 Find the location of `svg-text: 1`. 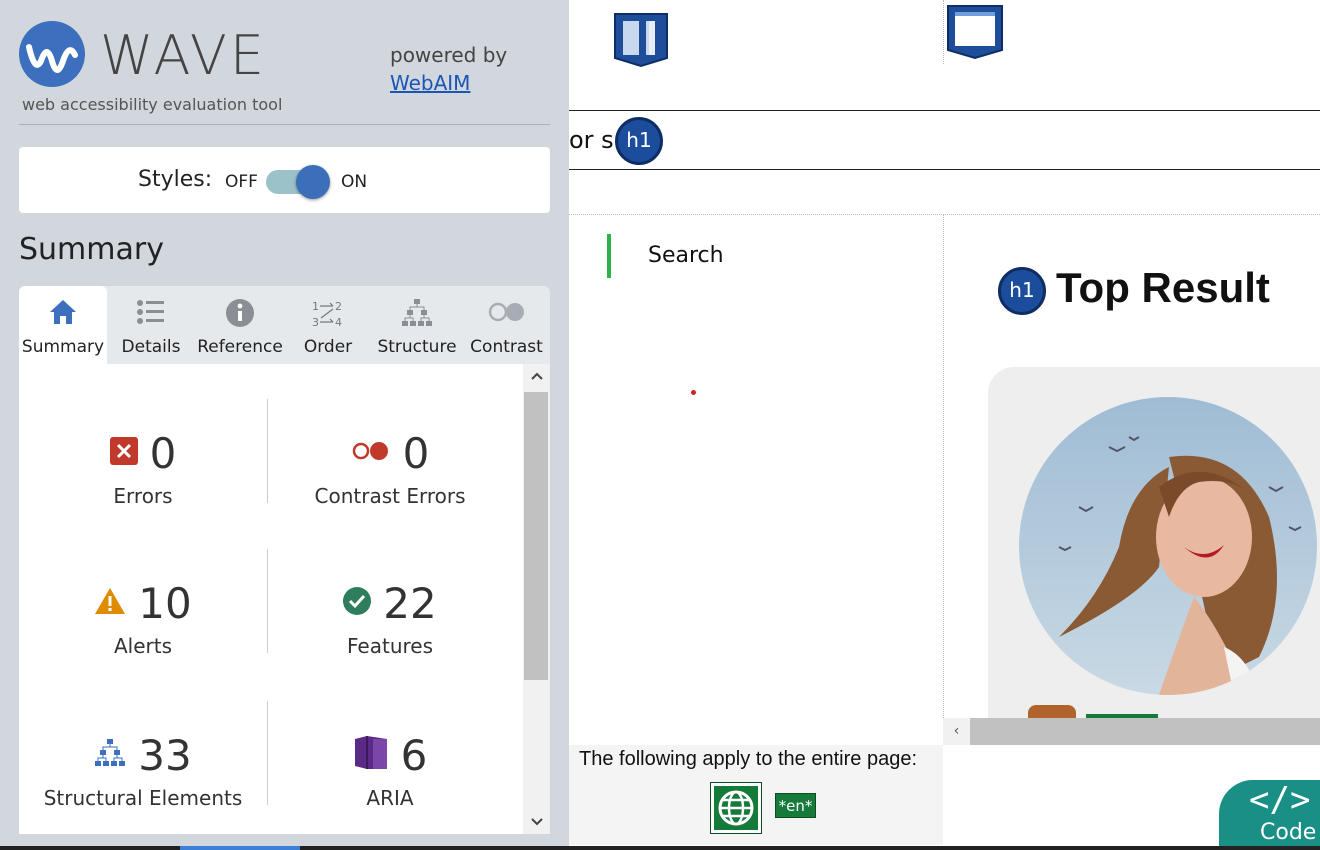

svg-text: 1 is located at coordinates (315, 306).